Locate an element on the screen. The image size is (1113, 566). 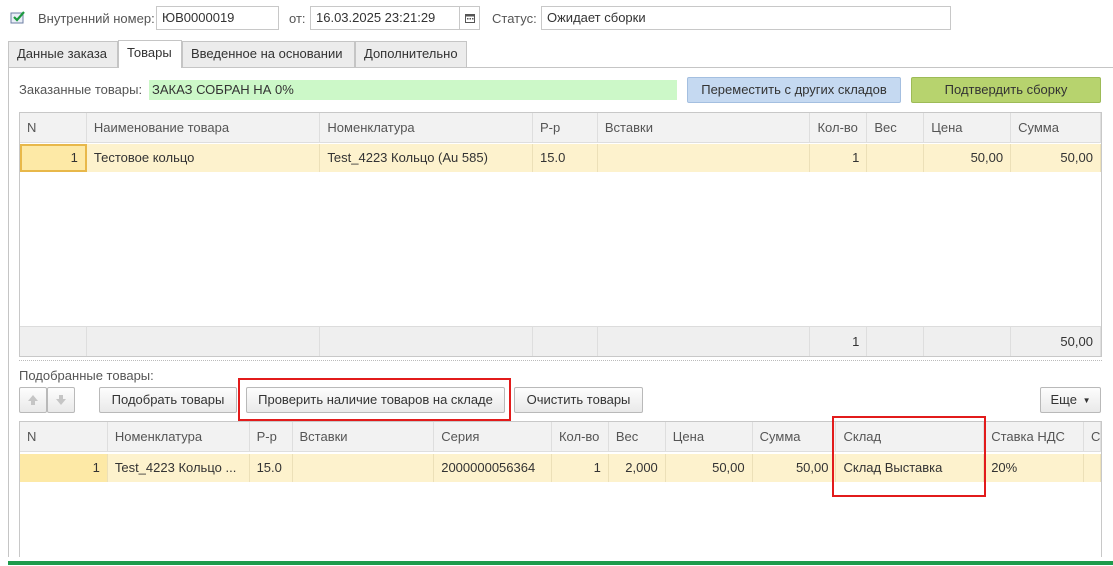
picked-goods-label: Подобранные товары: is located at coordinates (86, 375).